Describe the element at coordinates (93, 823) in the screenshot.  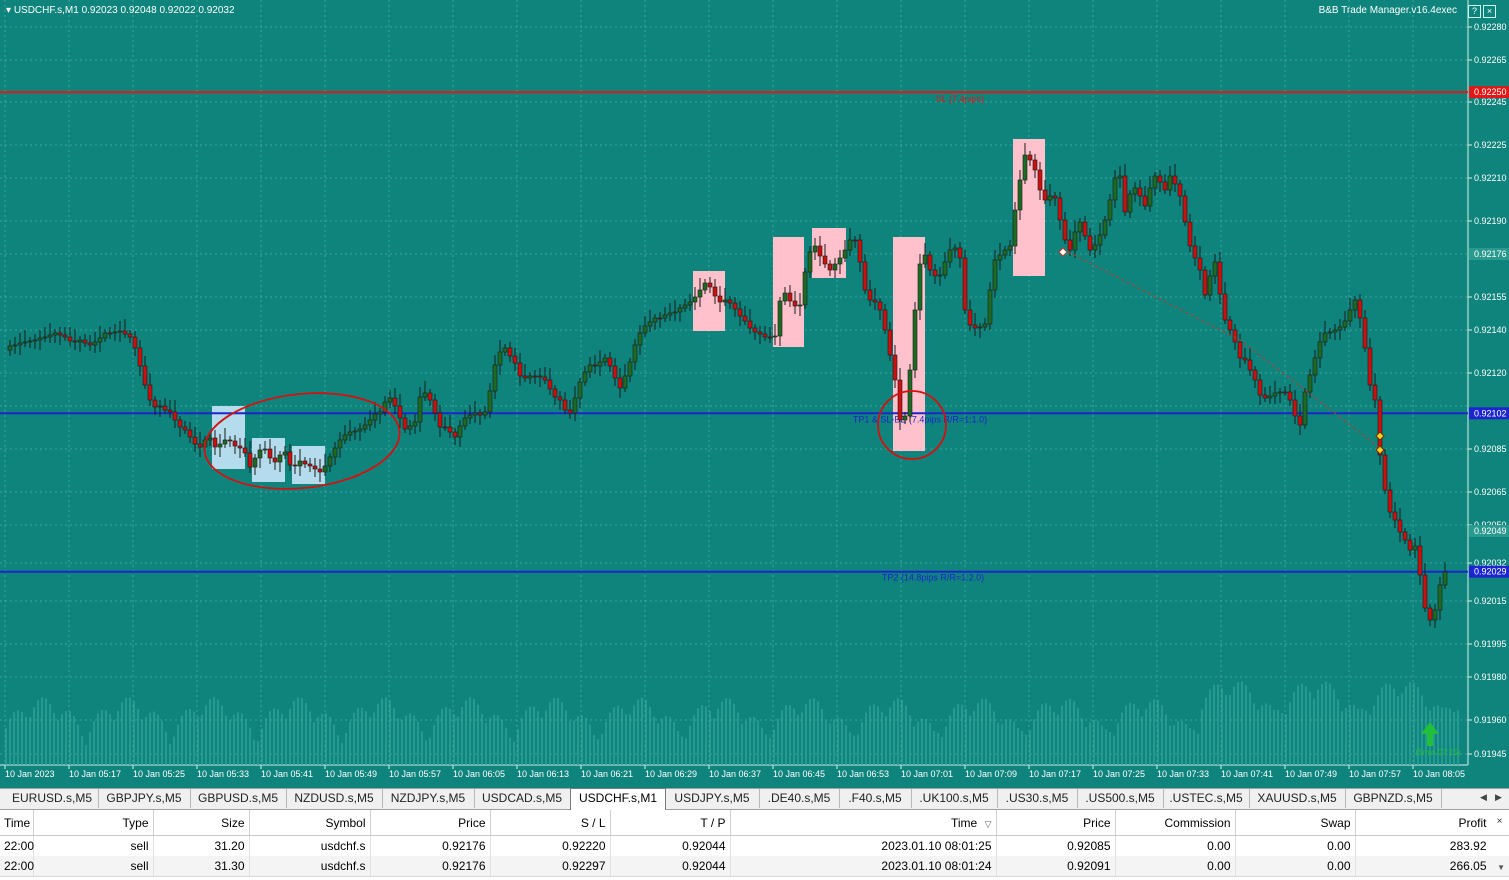
I see `col-type: Type` at that location.